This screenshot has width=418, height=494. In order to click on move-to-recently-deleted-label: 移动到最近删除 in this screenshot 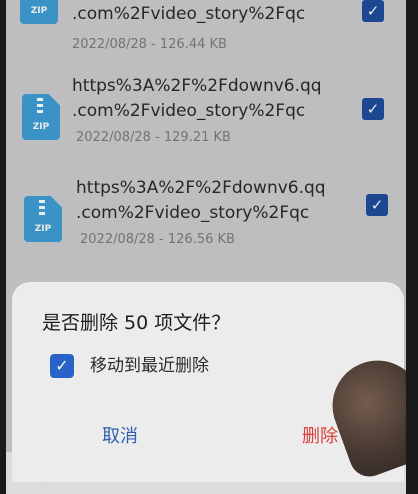, I will do `click(149, 366)`.